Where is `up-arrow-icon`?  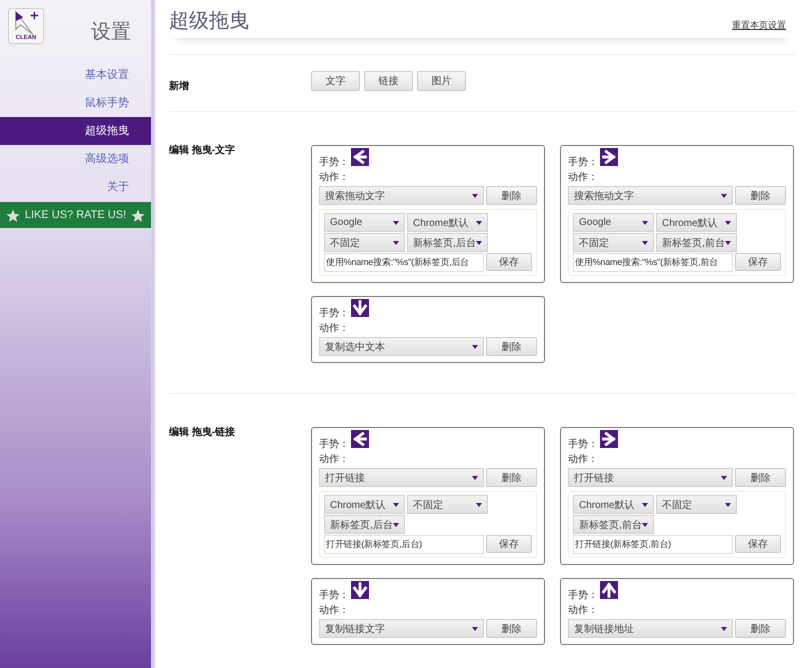
up-arrow-icon is located at coordinates (609, 590).